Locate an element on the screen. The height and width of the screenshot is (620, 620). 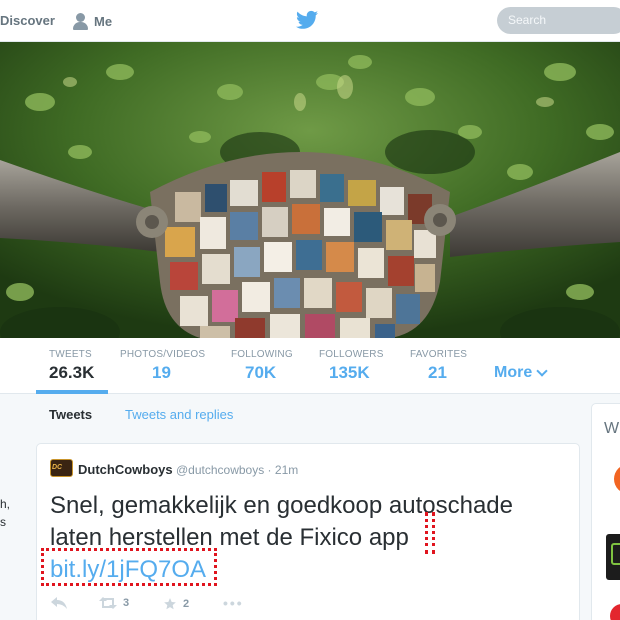
search-input: Search is located at coordinates (558, 20).